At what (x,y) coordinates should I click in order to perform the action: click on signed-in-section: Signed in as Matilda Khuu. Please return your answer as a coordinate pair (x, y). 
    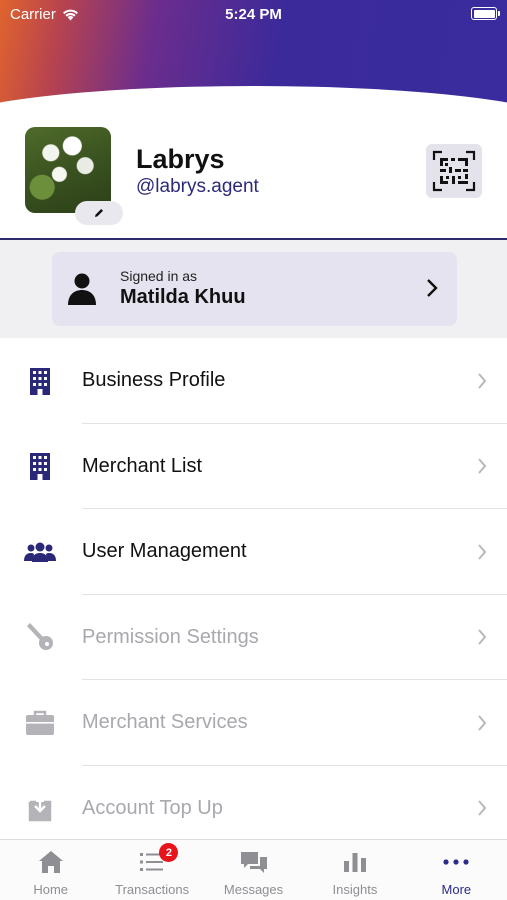
    Looking at the image, I should click on (253, 289).